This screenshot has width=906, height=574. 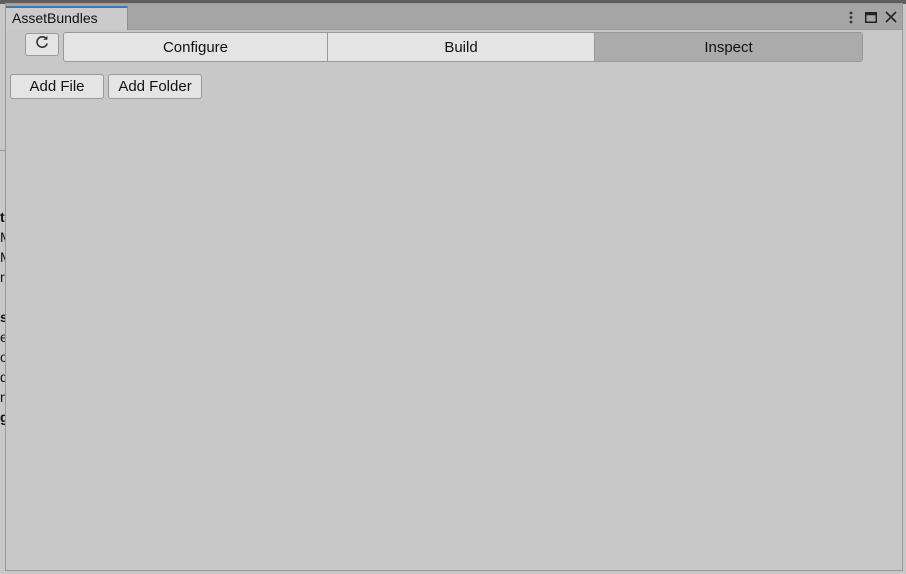 I want to click on refresh-icon, so click(x=42, y=44).